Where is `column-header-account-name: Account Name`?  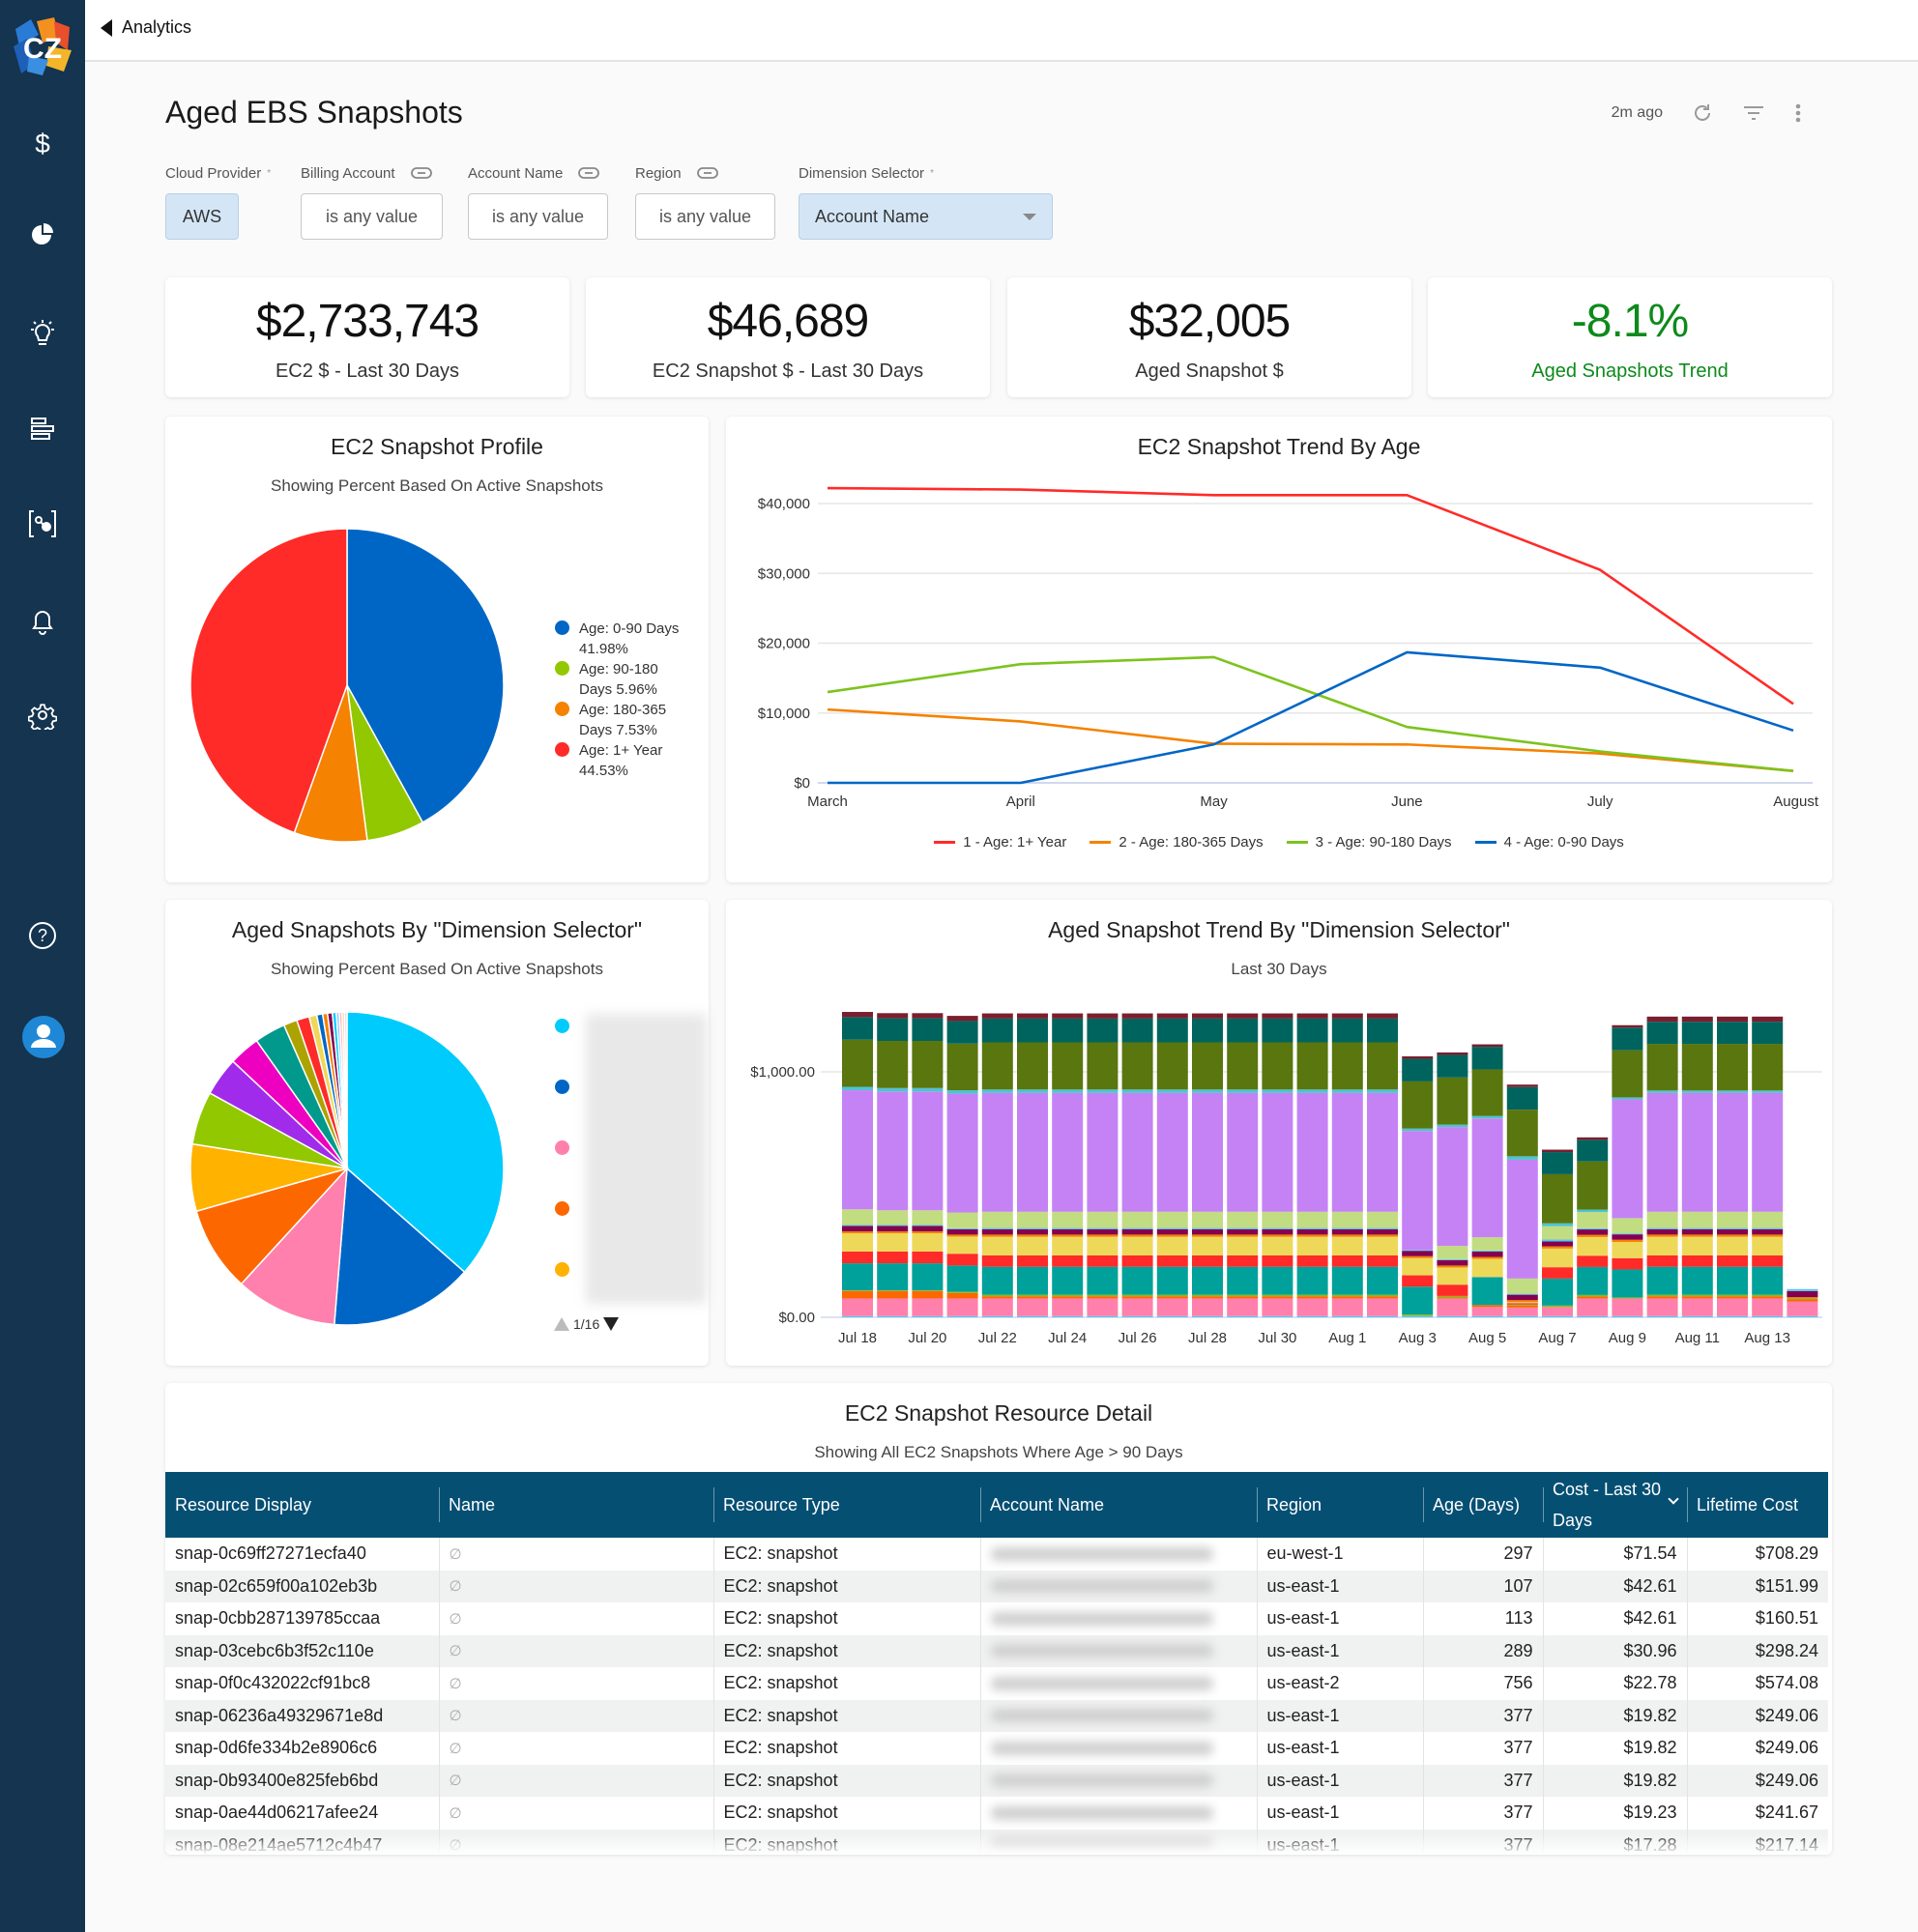 column-header-account-name: Account Name is located at coordinates (1118, 1505).